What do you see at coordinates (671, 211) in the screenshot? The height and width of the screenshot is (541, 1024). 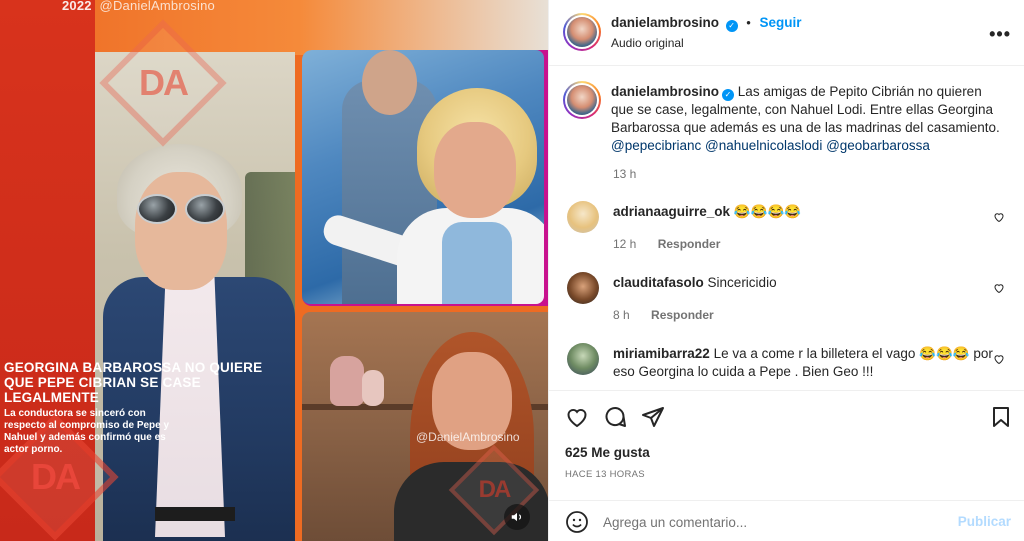 I see `comment-username: adrianaaguirre_ok` at bounding box center [671, 211].